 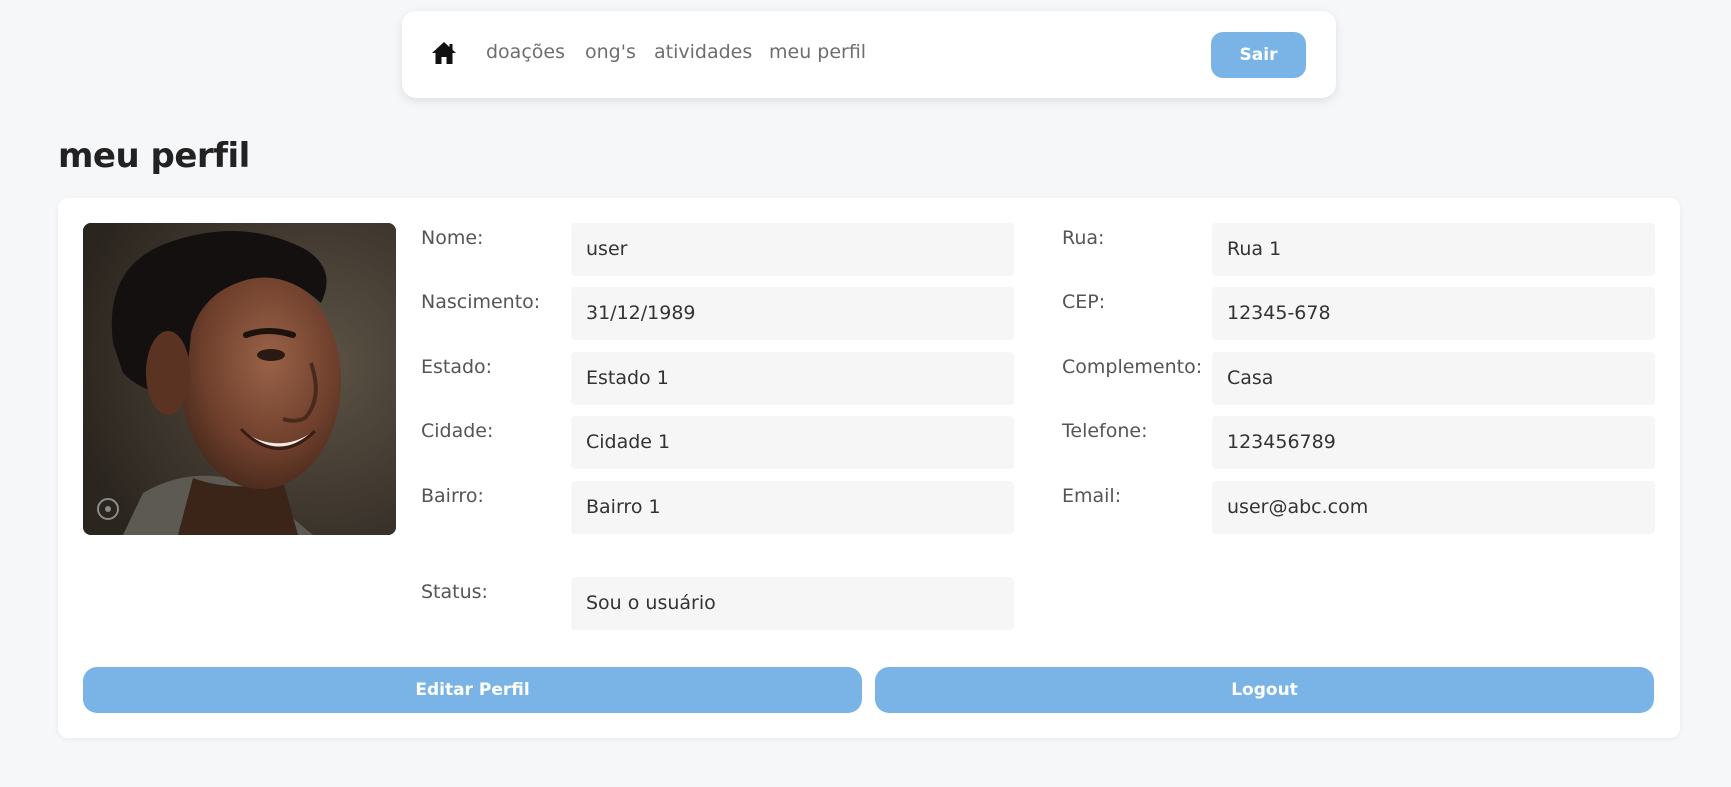 I want to click on email-field: user@abc.com, so click(x=1433, y=507).